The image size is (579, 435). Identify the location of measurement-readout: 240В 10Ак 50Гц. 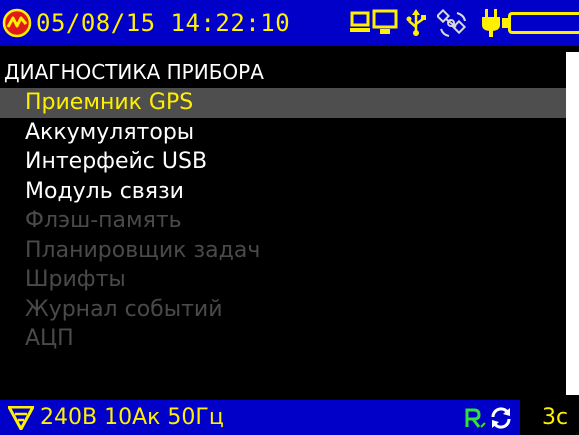
(132, 417).